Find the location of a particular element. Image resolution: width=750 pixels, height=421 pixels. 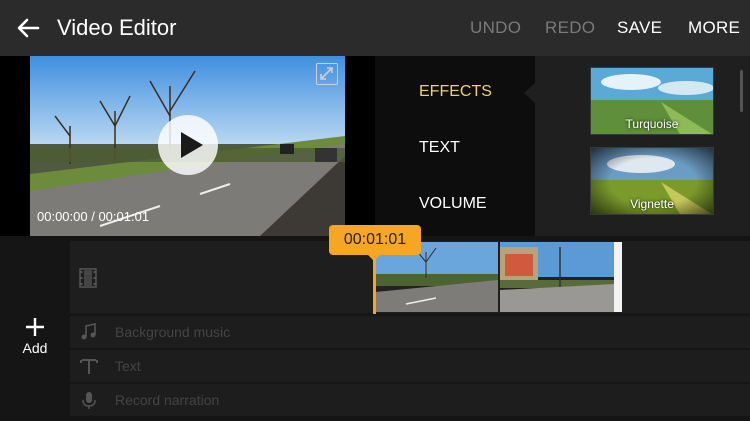

total-time: 00:01:01 is located at coordinates (124, 216).